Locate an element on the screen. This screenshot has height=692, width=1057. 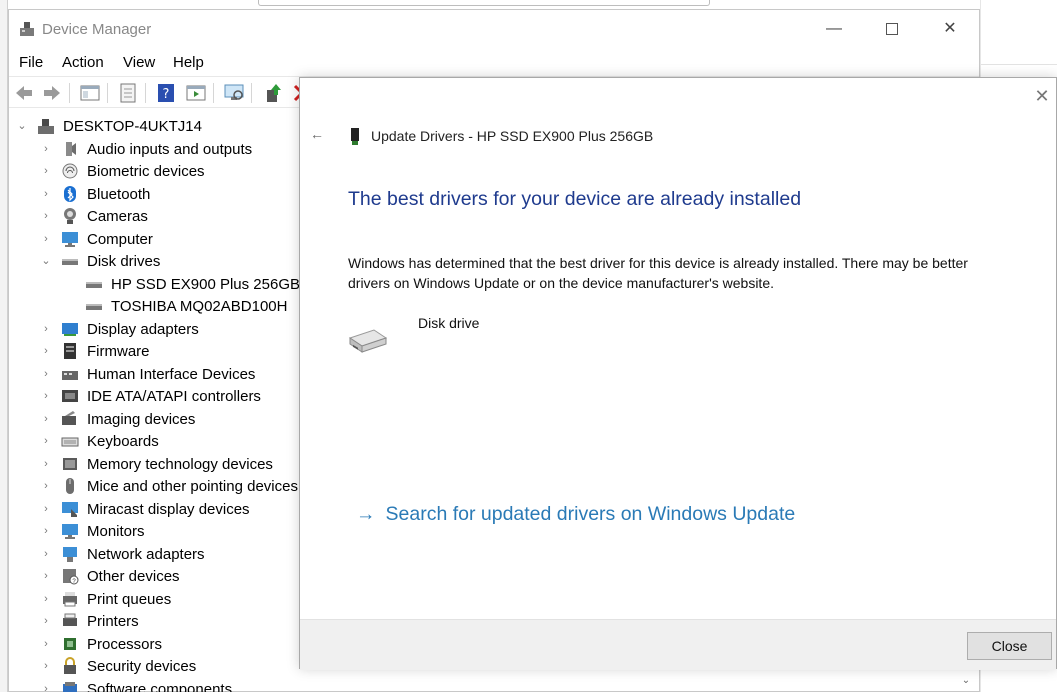
tree-category: › Keyboards is located at coordinates (159, 441).